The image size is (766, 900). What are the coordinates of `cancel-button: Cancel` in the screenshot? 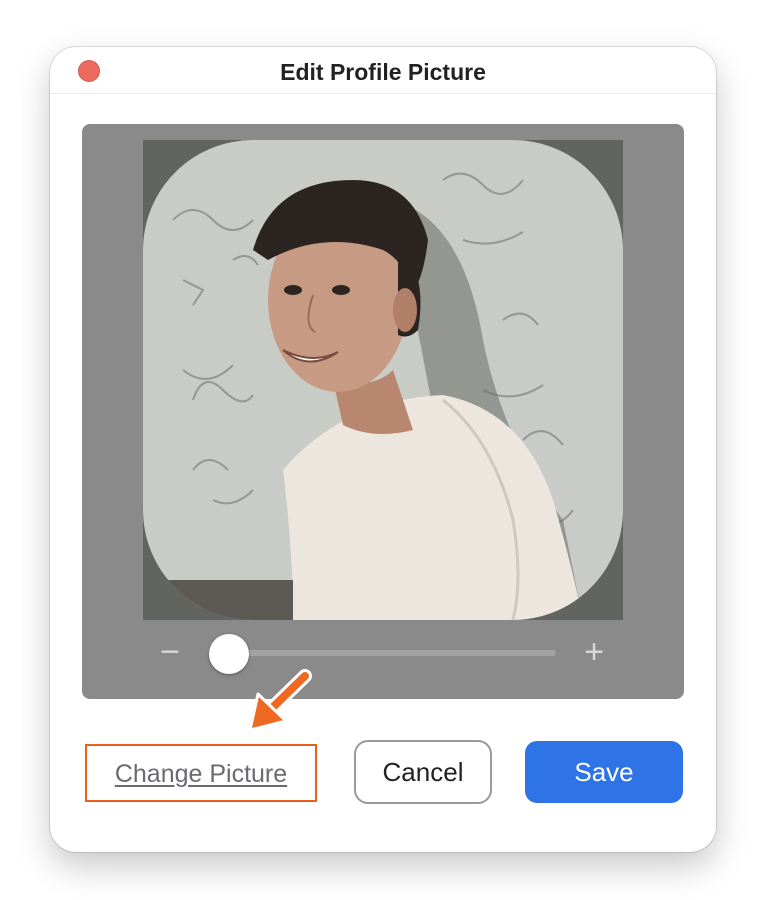 It's located at (423, 772).